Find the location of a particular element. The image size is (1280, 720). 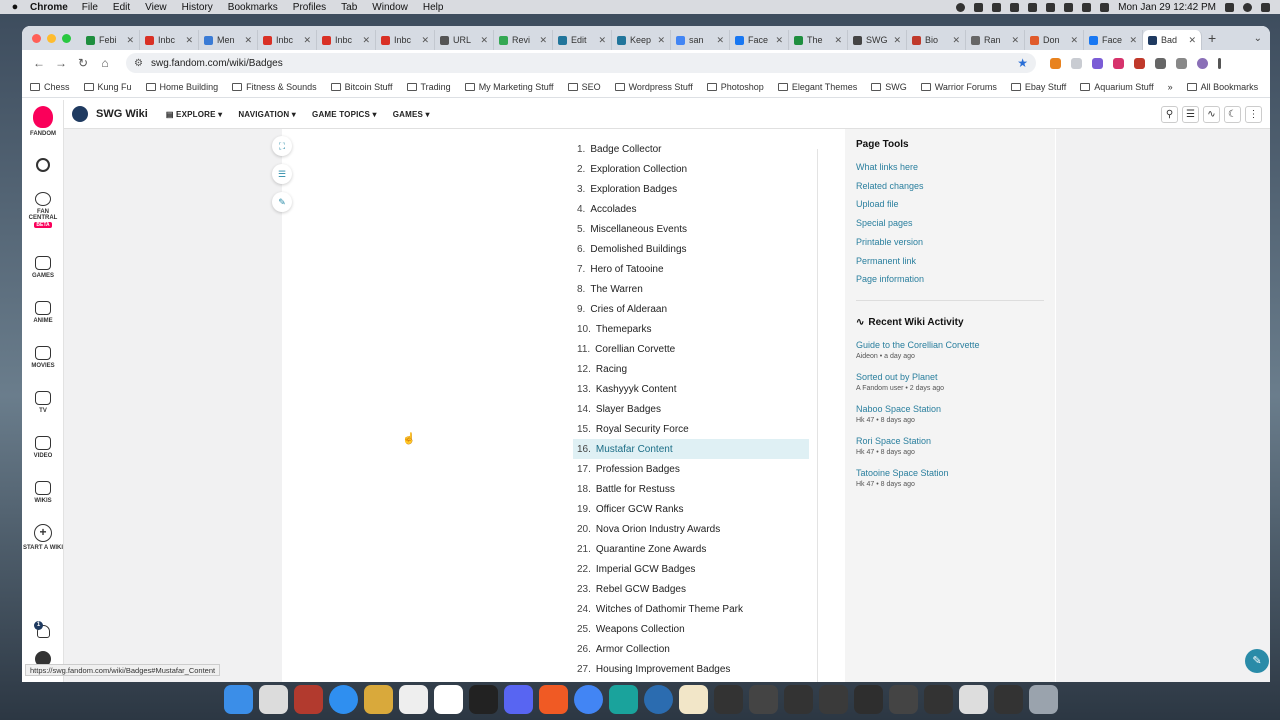

finder-icon is located at coordinates (238, 699).